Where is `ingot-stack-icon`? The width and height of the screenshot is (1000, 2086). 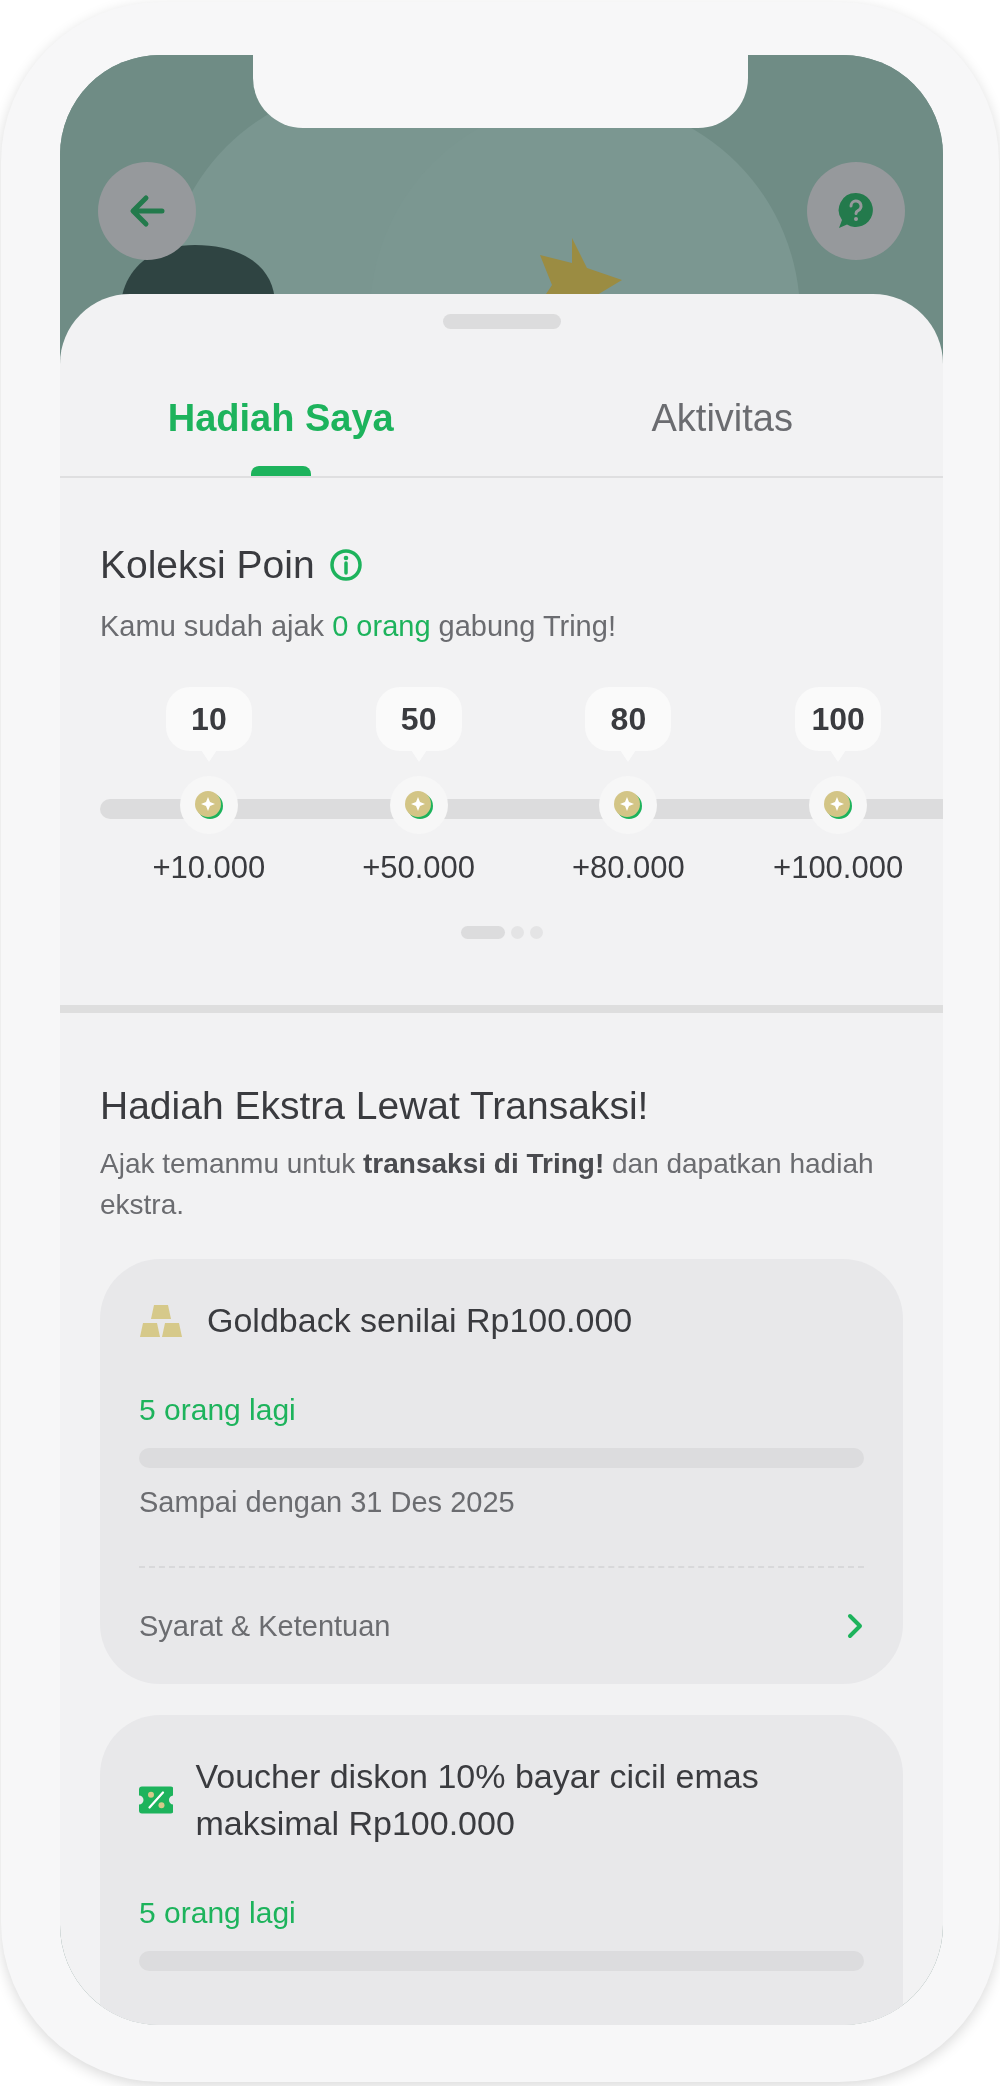
ingot-stack-icon is located at coordinates (162, 1320).